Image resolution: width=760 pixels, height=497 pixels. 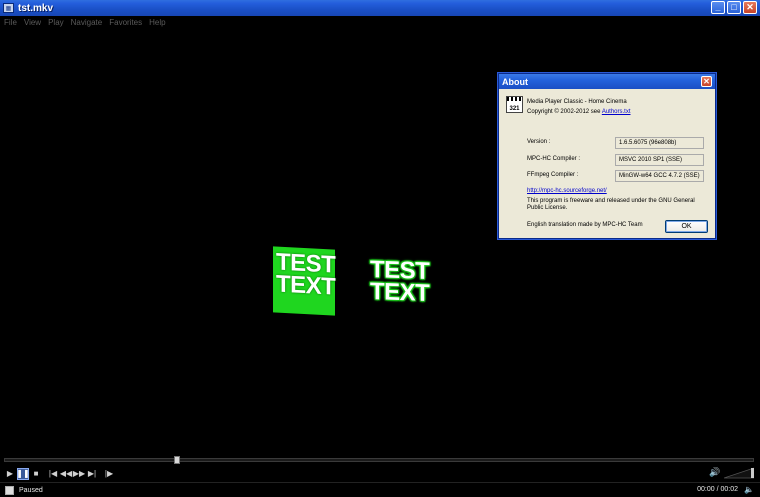 What do you see at coordinates (717, 489) in the screenshot?
I see `status-time: 00:00 / 00:02` at bounding box center [717, 489].